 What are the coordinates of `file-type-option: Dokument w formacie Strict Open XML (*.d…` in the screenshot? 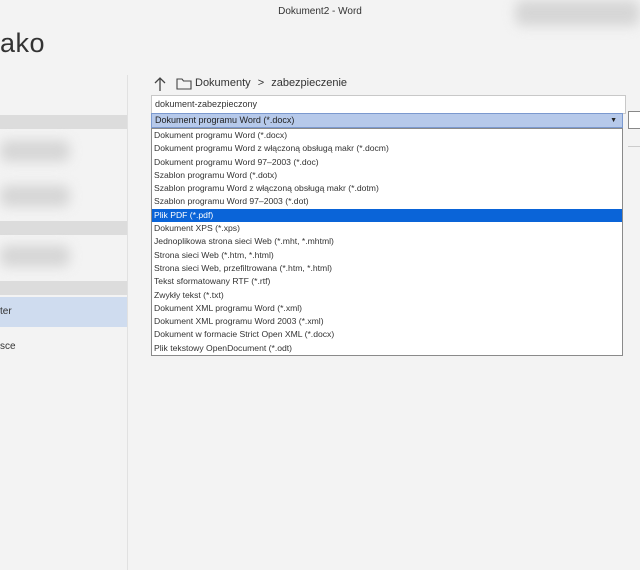 It's located at (387, 334).